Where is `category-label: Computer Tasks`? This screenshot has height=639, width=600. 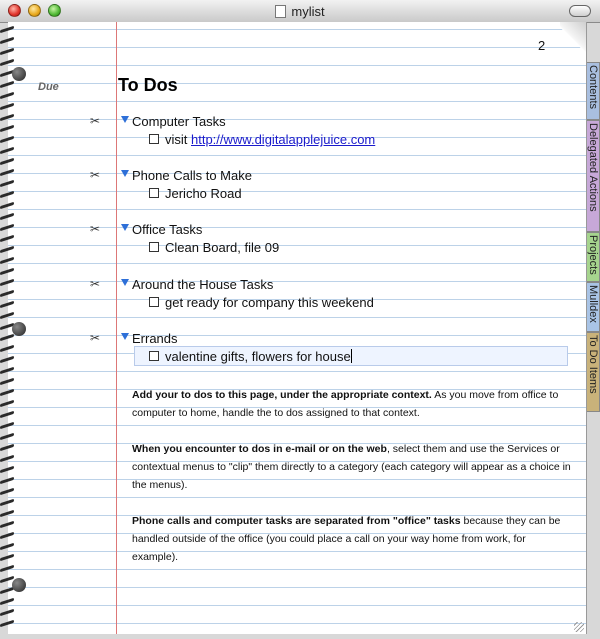
category-label: Computer Tasks is located at coordinates (179, 121).